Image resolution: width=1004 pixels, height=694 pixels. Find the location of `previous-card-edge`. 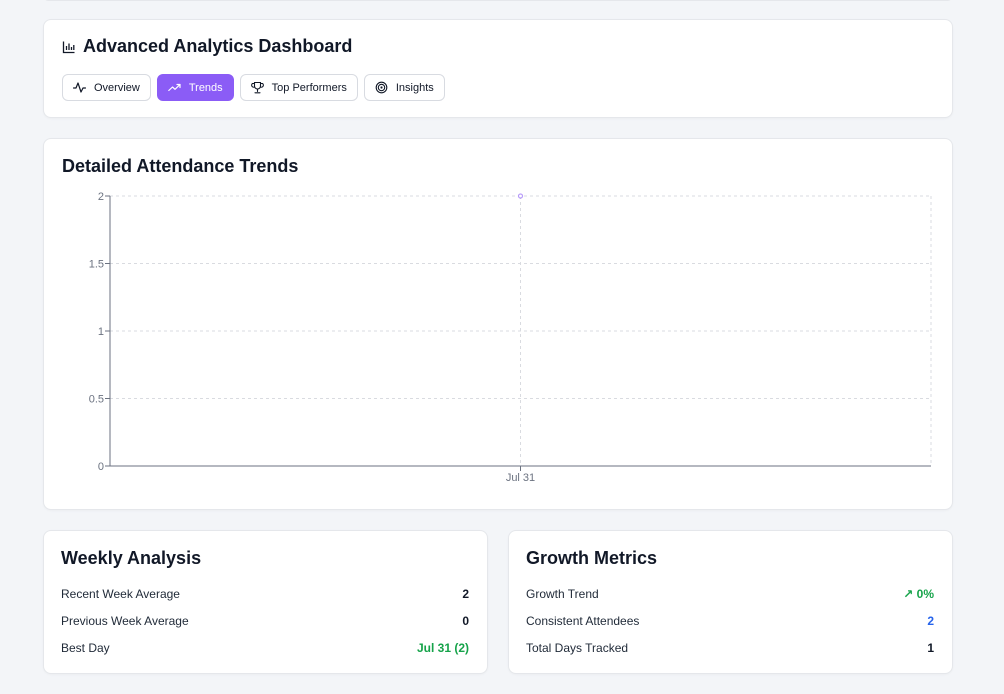

previous-card-edge is located at coordinates (498, 0).